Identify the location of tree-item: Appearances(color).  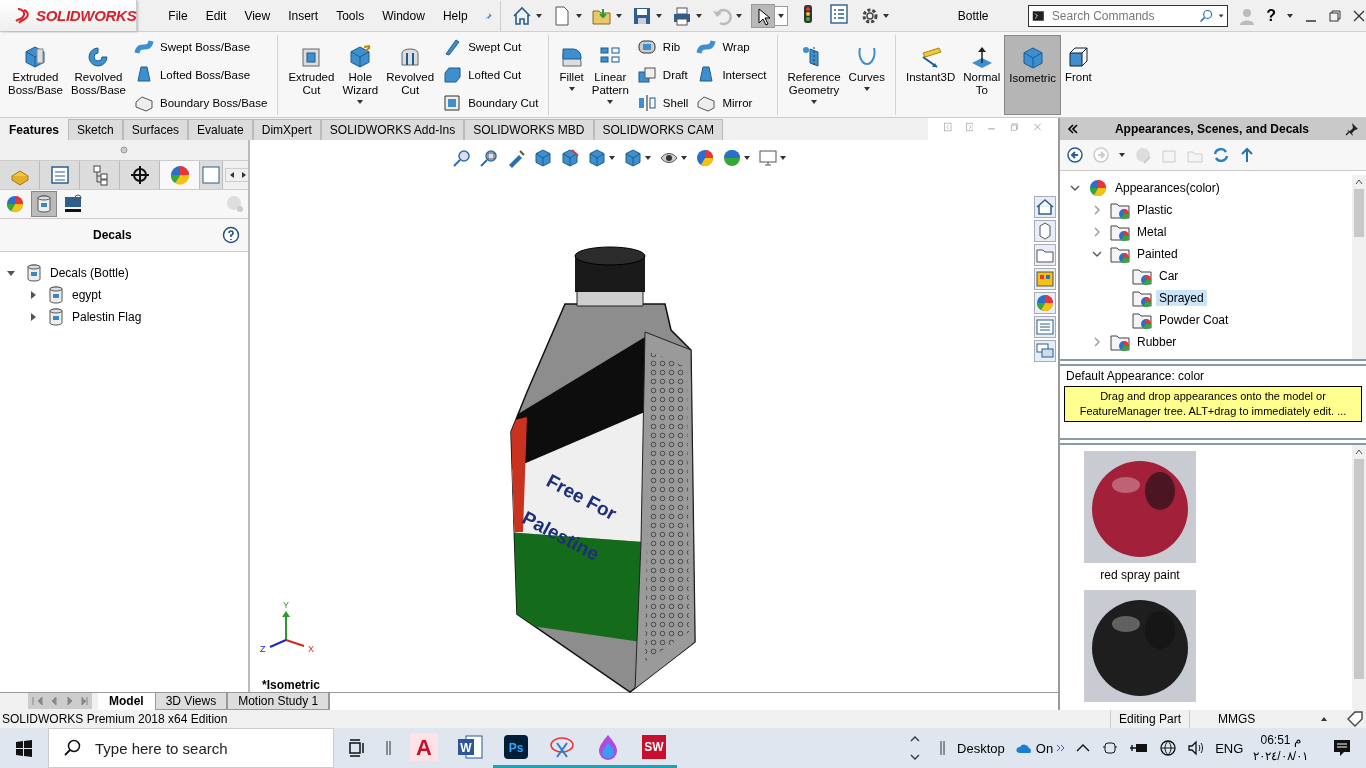
(1167, 188).